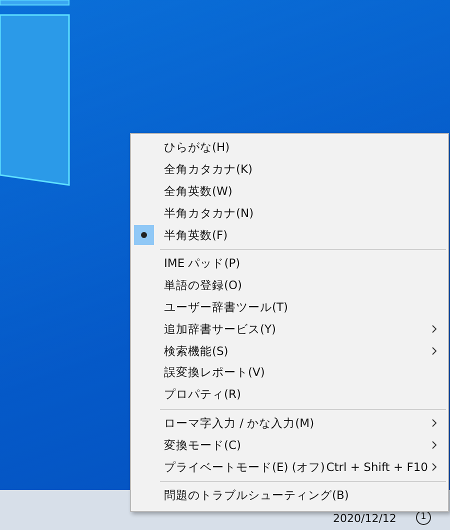 This screenshot has width=450, height=530. Describe the element at coordinates (289, 329) in the screenshot. I see `menu-item: 追加辞書サービス(Y)` at that location.